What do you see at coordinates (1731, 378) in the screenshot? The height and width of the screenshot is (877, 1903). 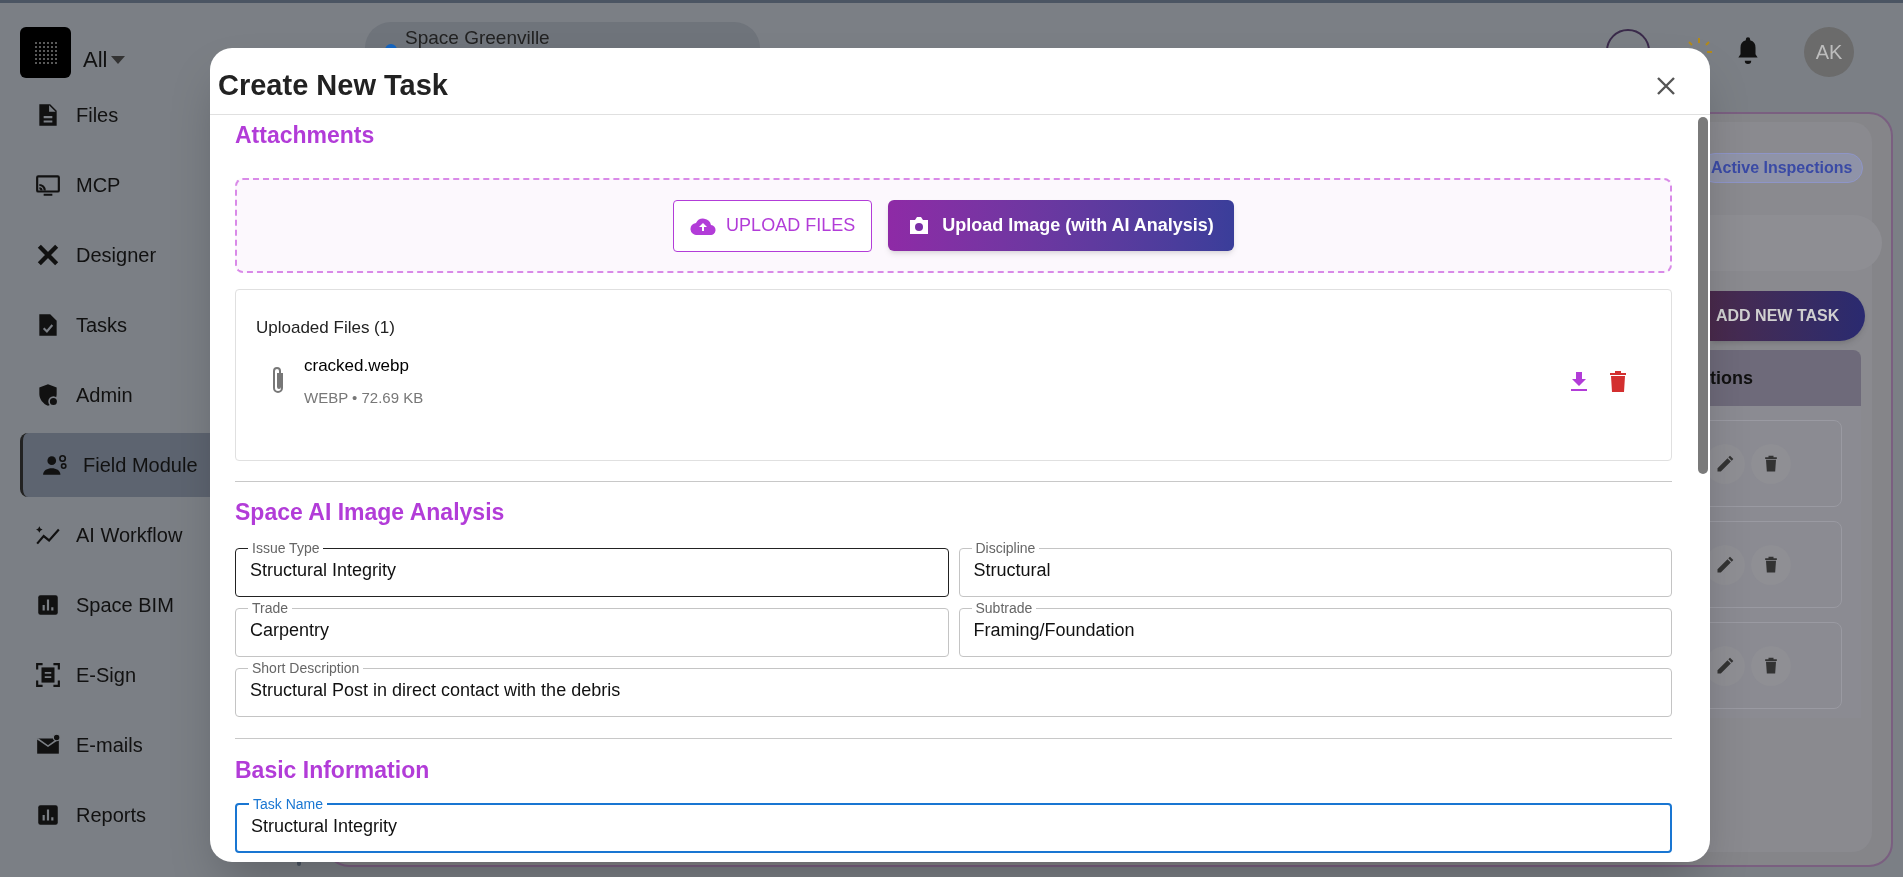 I see `column-header: tions` at bounding box center [1731, 378].